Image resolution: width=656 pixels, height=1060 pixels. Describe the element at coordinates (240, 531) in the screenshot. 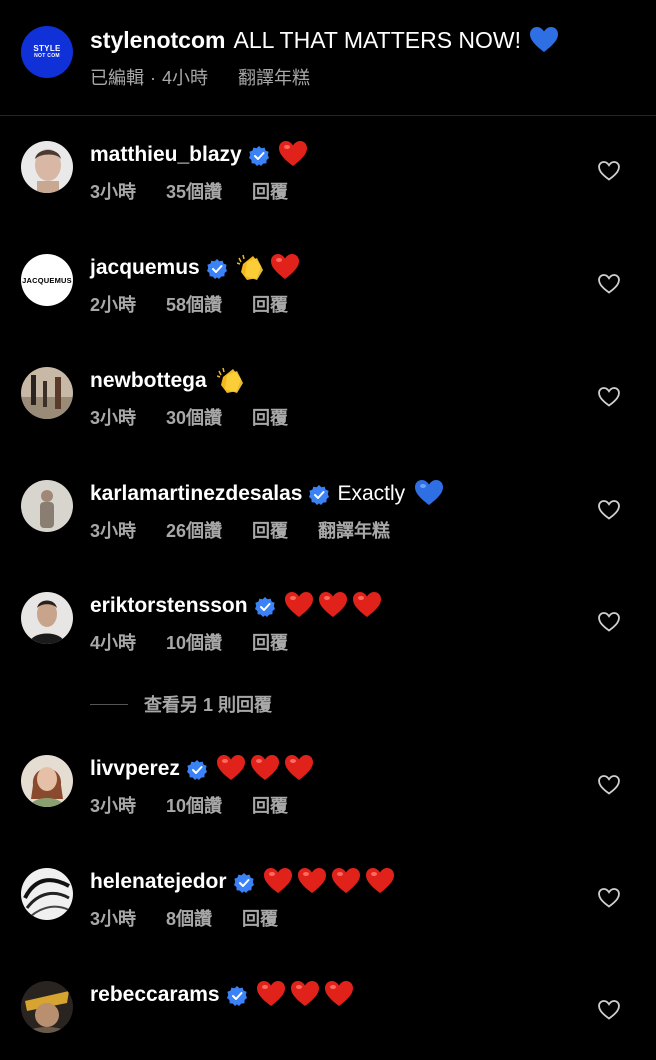

I see `comment-meta: 3小時 26個讚 回覆 翻譯年糕` at that location.